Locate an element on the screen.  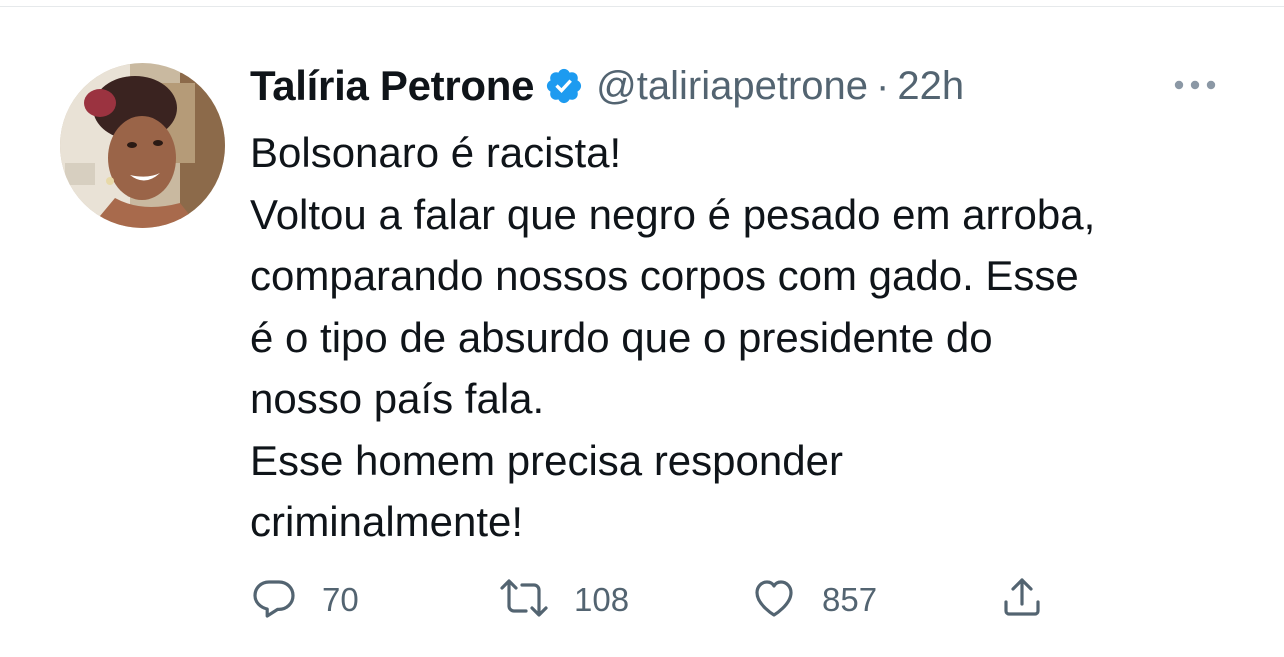
reply-icon is located at coordinates (274, 600).